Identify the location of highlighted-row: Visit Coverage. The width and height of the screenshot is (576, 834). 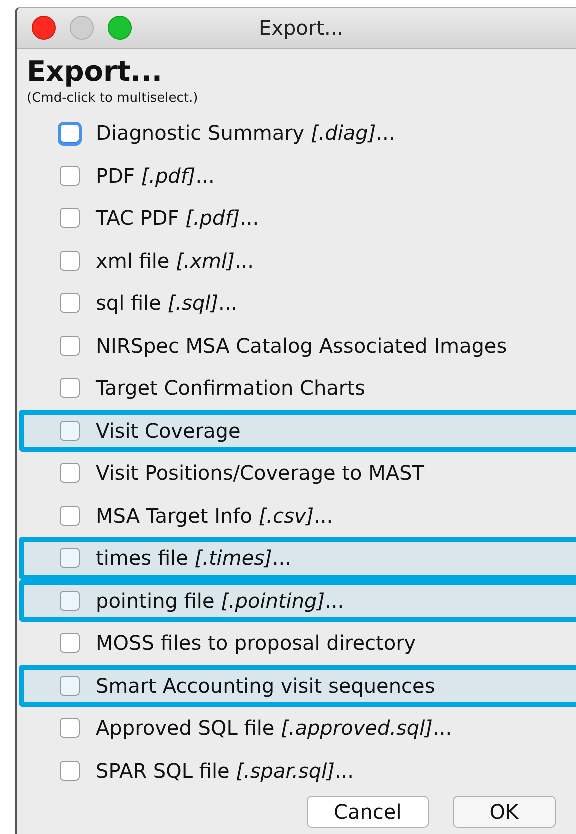
(297, 431).